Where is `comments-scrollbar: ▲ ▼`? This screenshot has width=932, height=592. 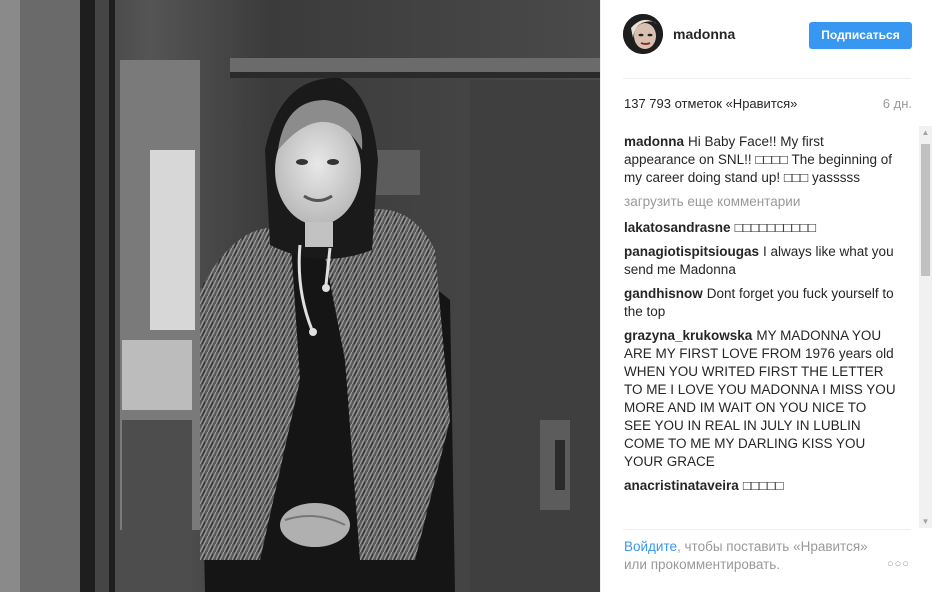 comments-scrollbar: ▲ ▼ is located at coordinates (925, 327).